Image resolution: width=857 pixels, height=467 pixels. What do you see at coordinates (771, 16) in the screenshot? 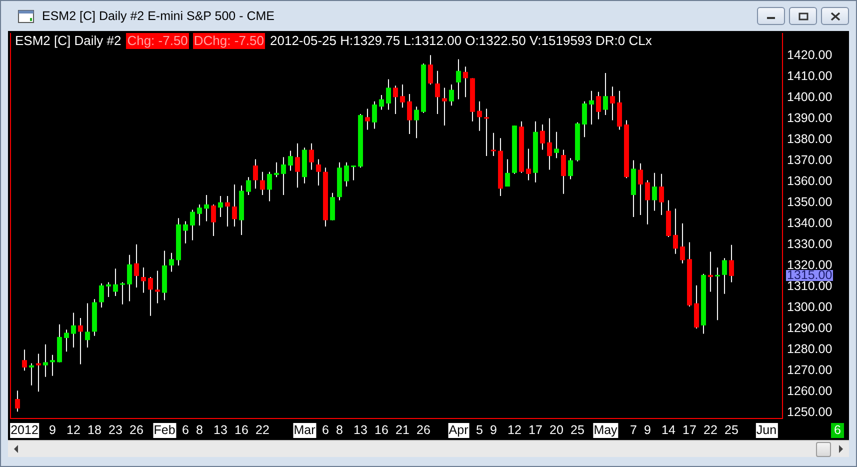
I see `minimize-button` at bounding box center [771, 16].